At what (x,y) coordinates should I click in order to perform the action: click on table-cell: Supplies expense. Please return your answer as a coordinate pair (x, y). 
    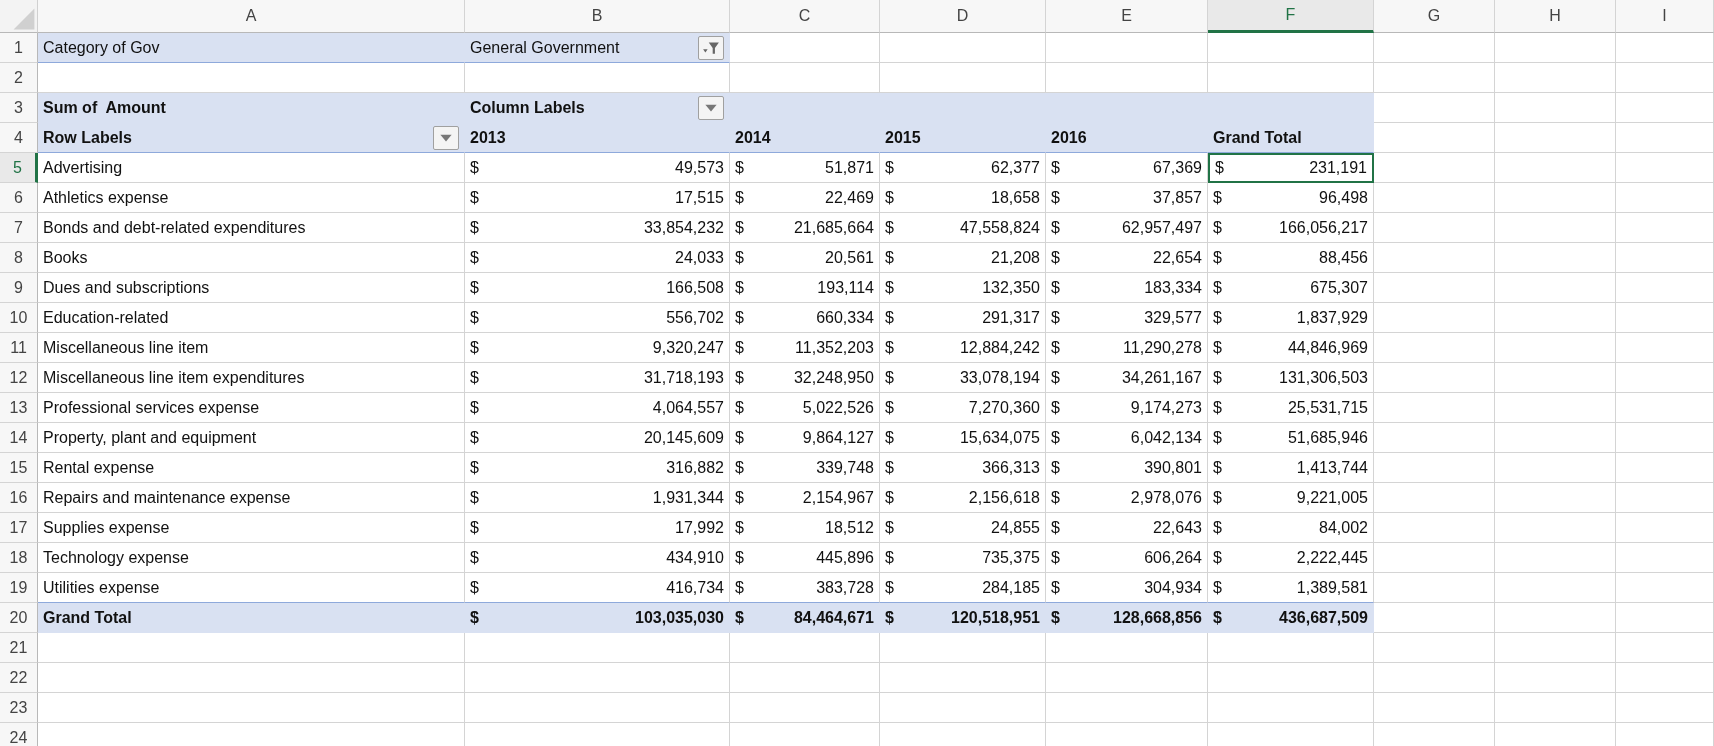
    Looking at the image, I should click on (251, 528).